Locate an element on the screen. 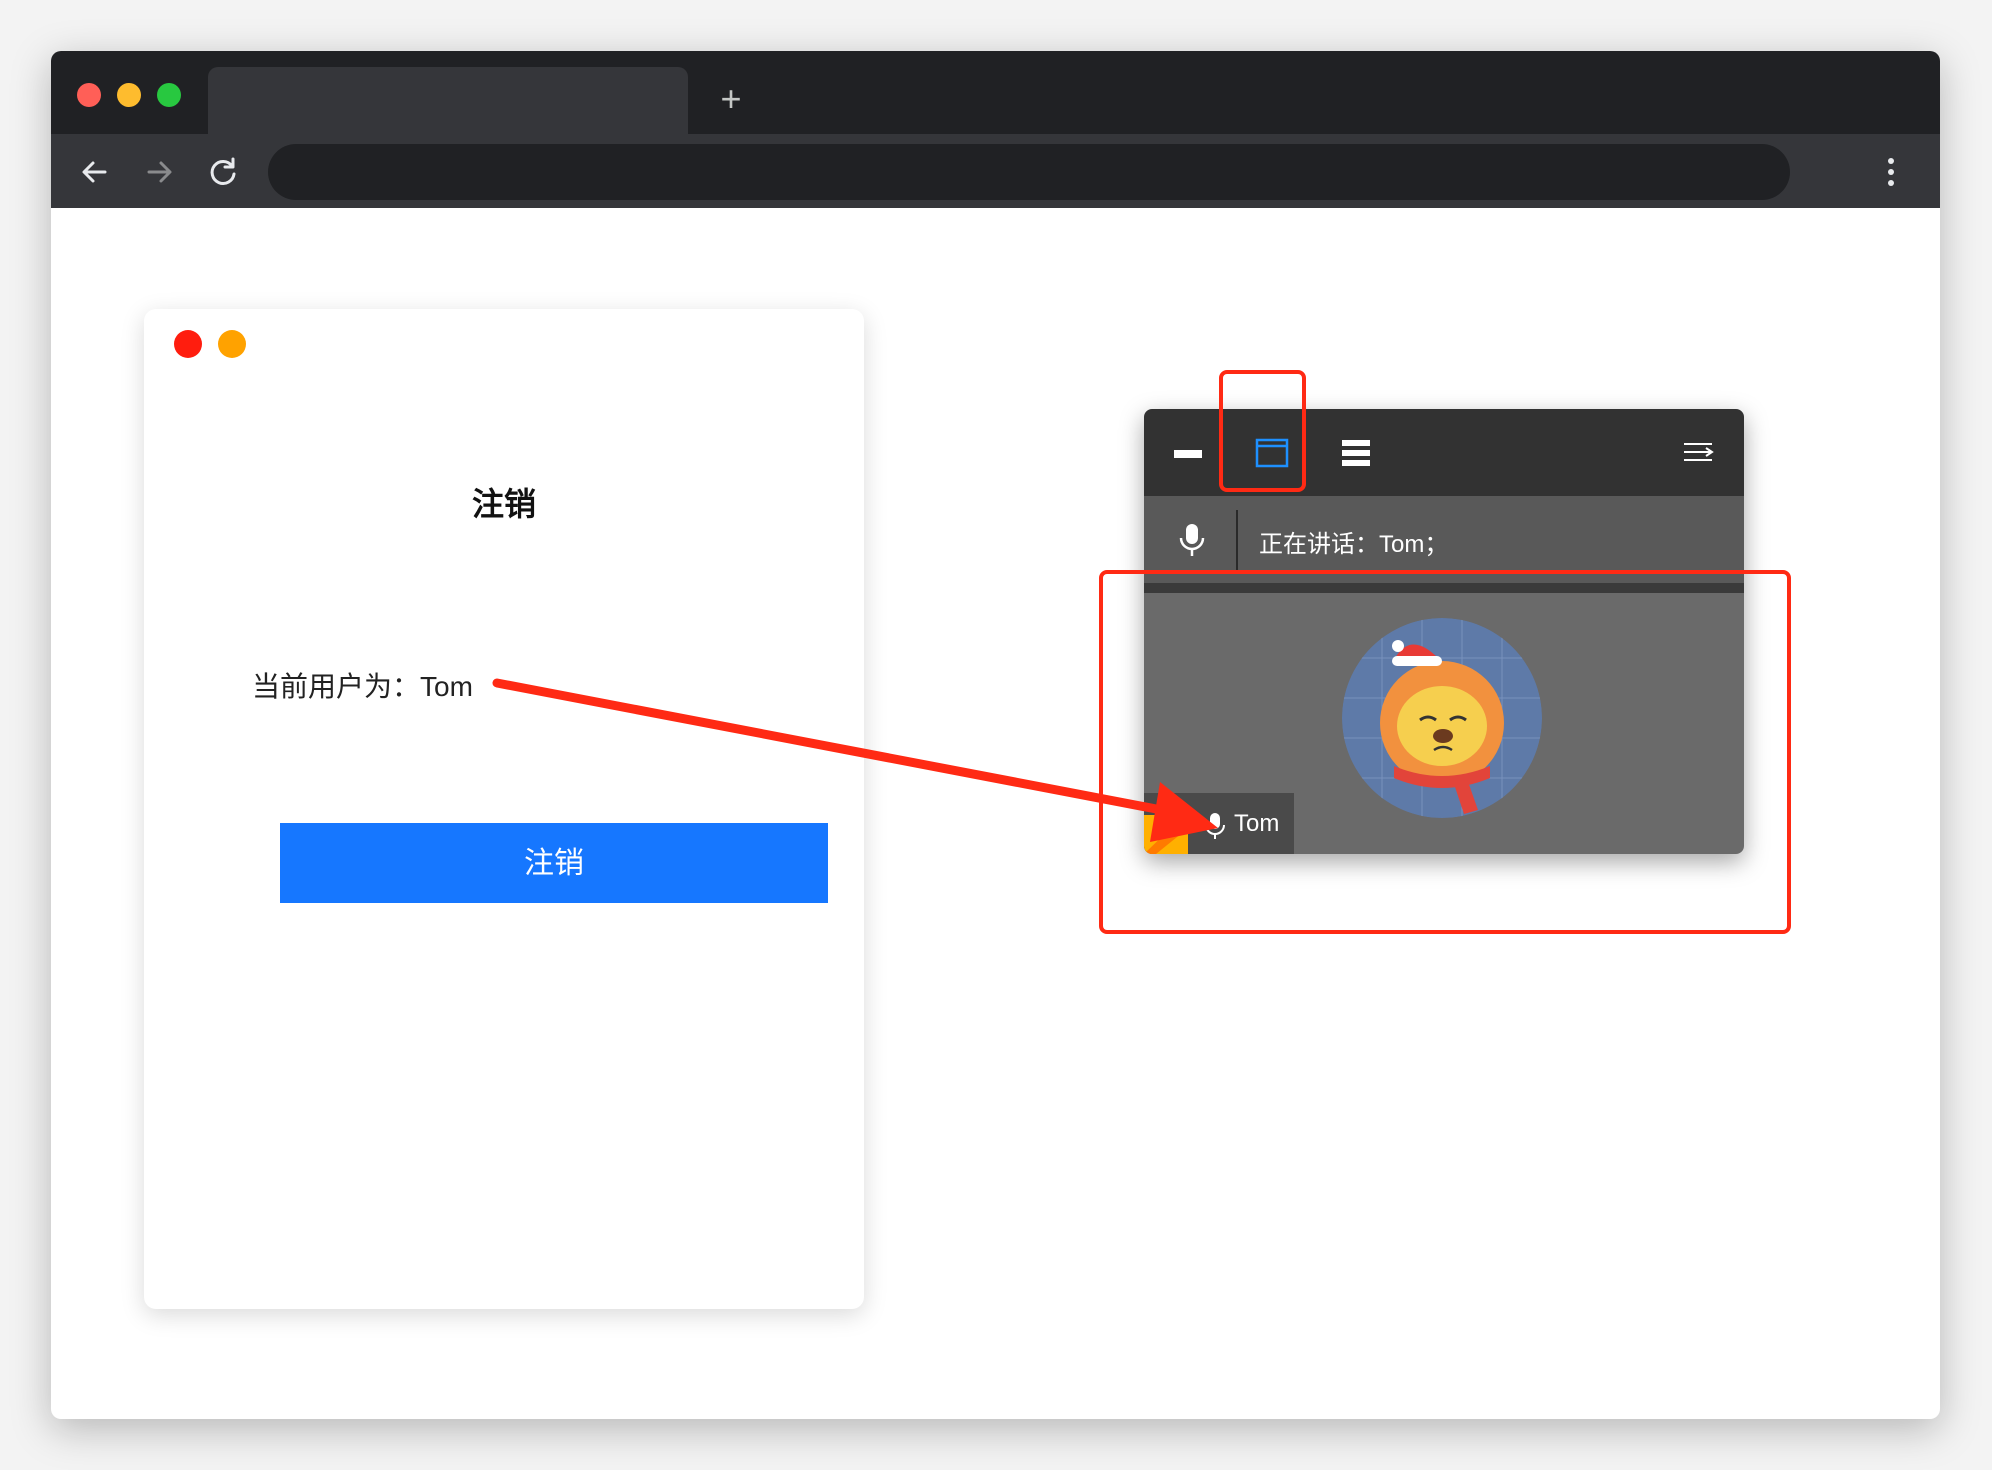 The image size is (1992, 1470). forward-arrow-icon is located at coordinates (159, 172).